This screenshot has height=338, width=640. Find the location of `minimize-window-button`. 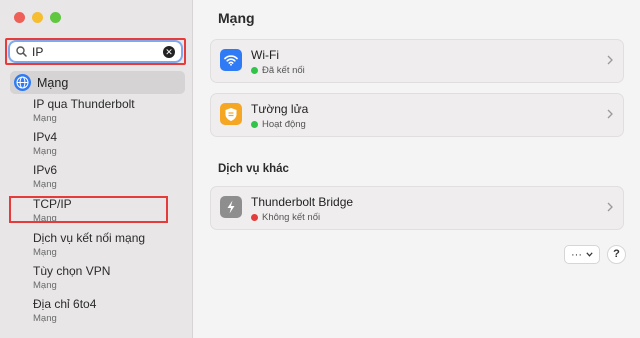

minimize-window-button is located at coordinates (37, 17).